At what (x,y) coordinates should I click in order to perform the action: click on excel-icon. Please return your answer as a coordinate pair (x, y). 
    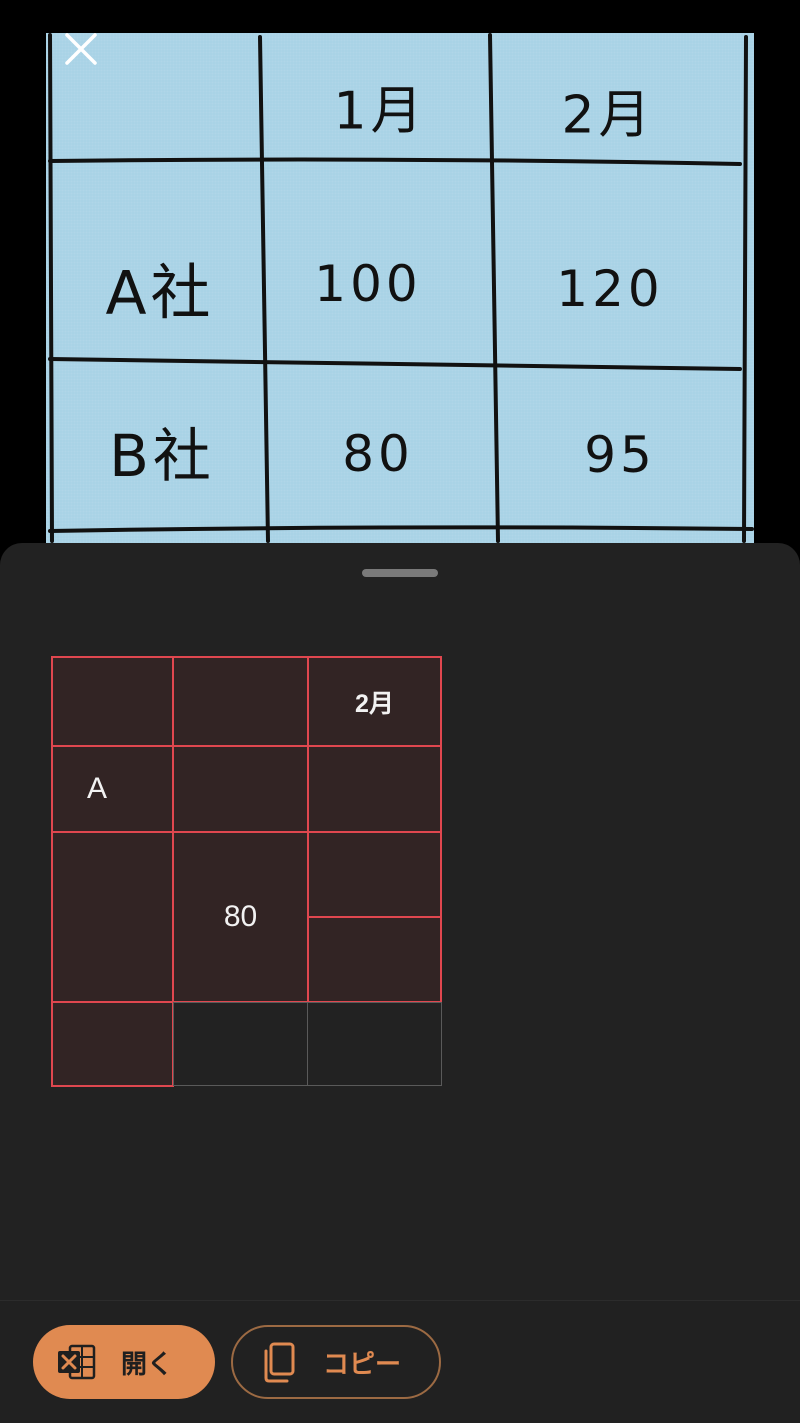
    Looking at the image, I should click on (77, 1362).